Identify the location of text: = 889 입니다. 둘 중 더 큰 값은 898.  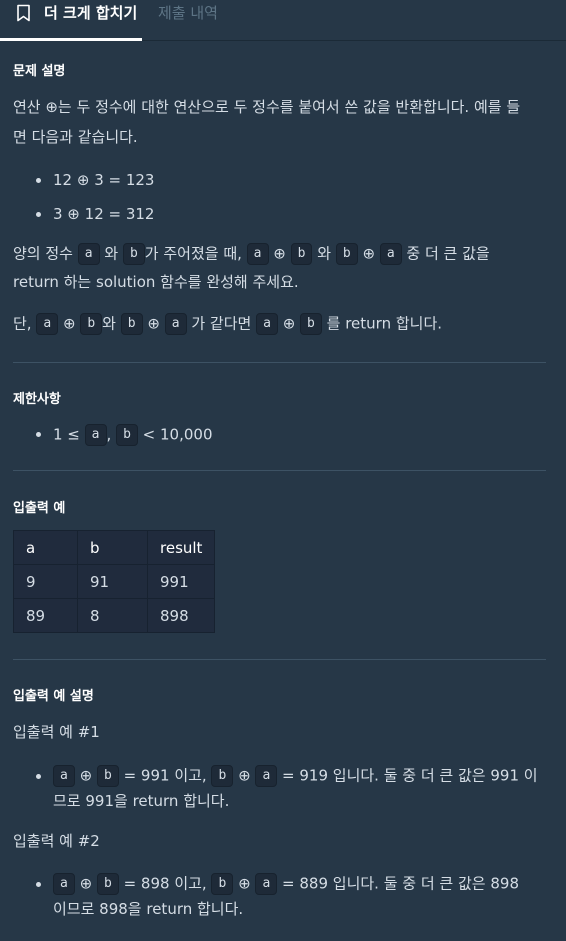
(400, 883).